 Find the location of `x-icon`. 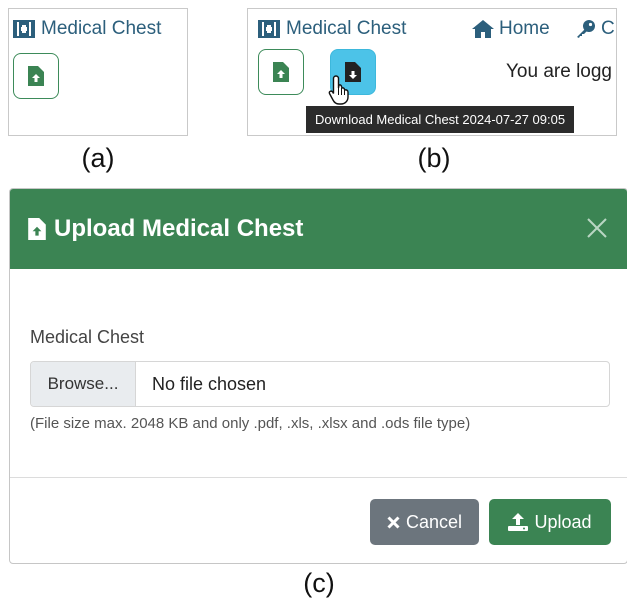

x-icon is located at coordinates (393, 522).